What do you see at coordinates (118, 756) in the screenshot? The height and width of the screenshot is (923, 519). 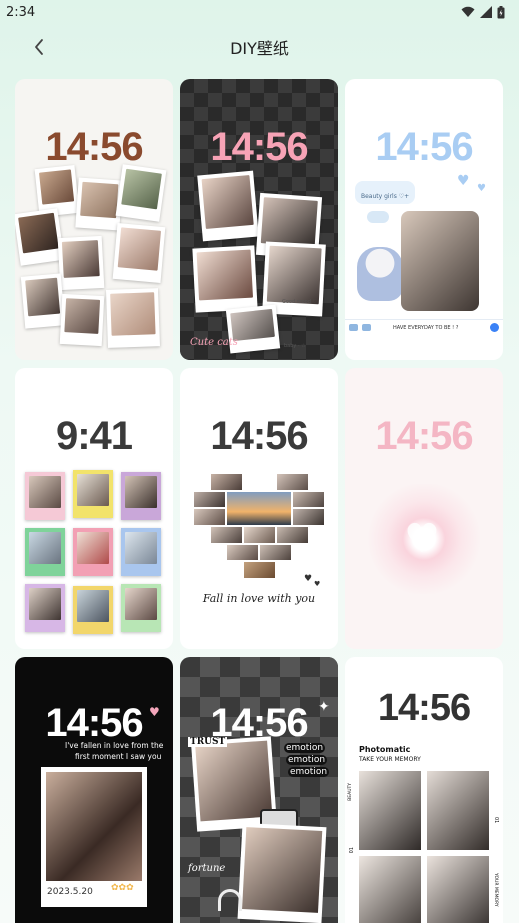 I see `love-quote-line-2: first moment I saw you` at bounding box center [118, 756].